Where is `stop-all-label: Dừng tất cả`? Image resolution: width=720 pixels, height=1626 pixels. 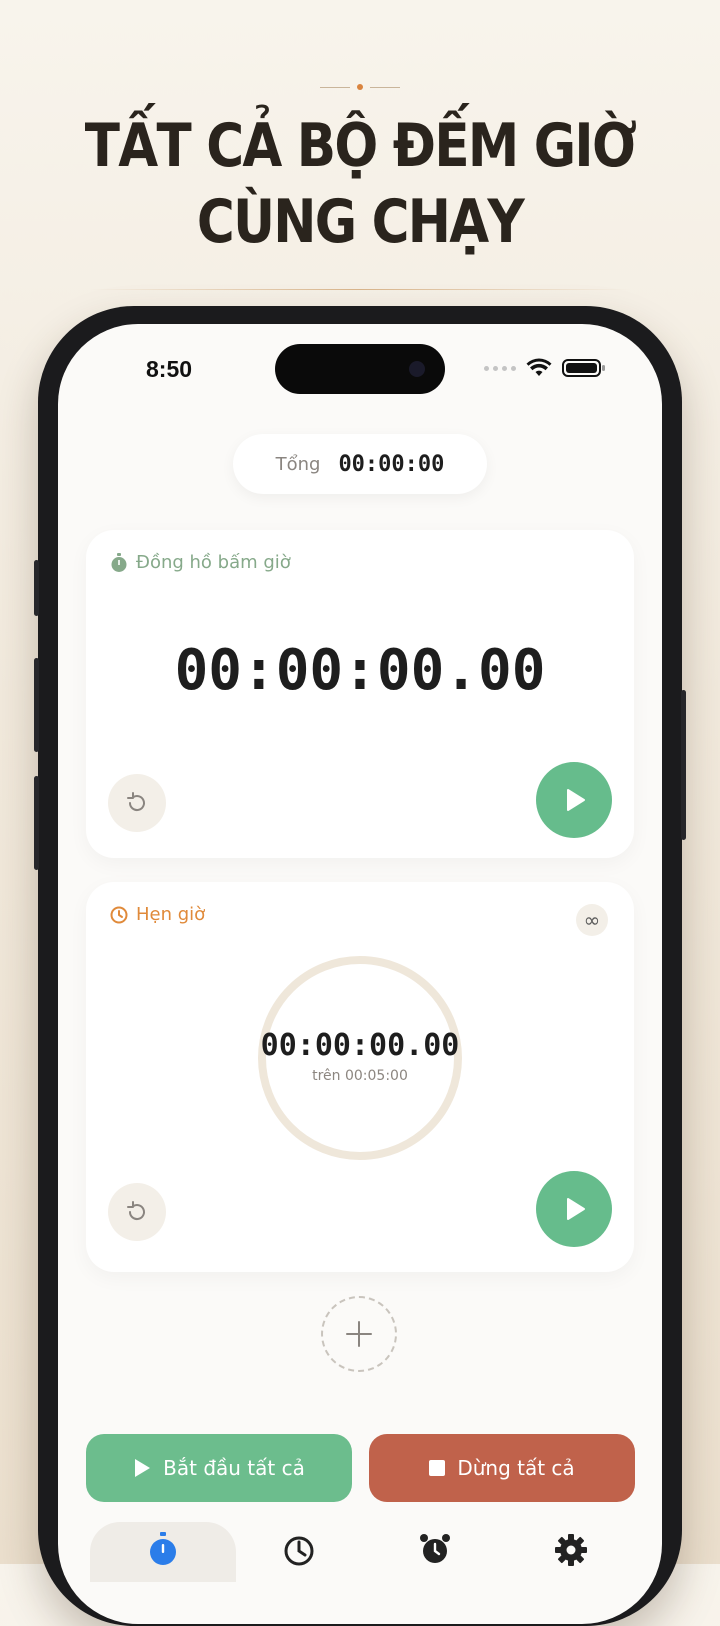
stop-all-label: Dừng tất cả is located at coordinates (516, 1468).